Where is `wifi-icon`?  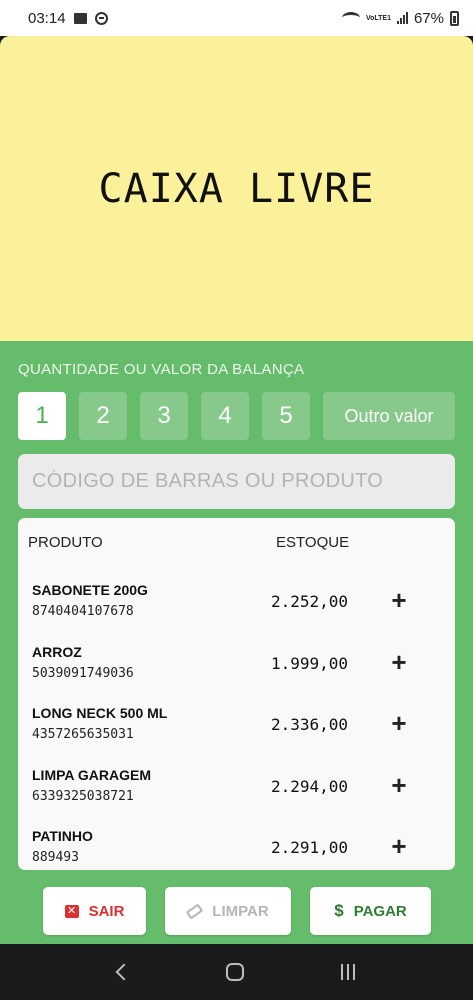 wifi-icon is located at coordinates (350, 18).